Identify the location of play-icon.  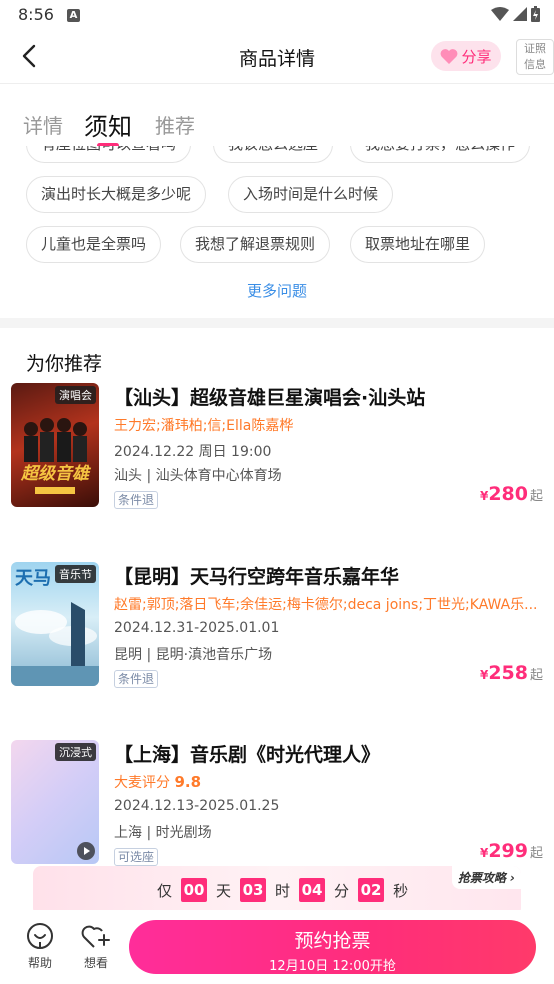
(86, 851).